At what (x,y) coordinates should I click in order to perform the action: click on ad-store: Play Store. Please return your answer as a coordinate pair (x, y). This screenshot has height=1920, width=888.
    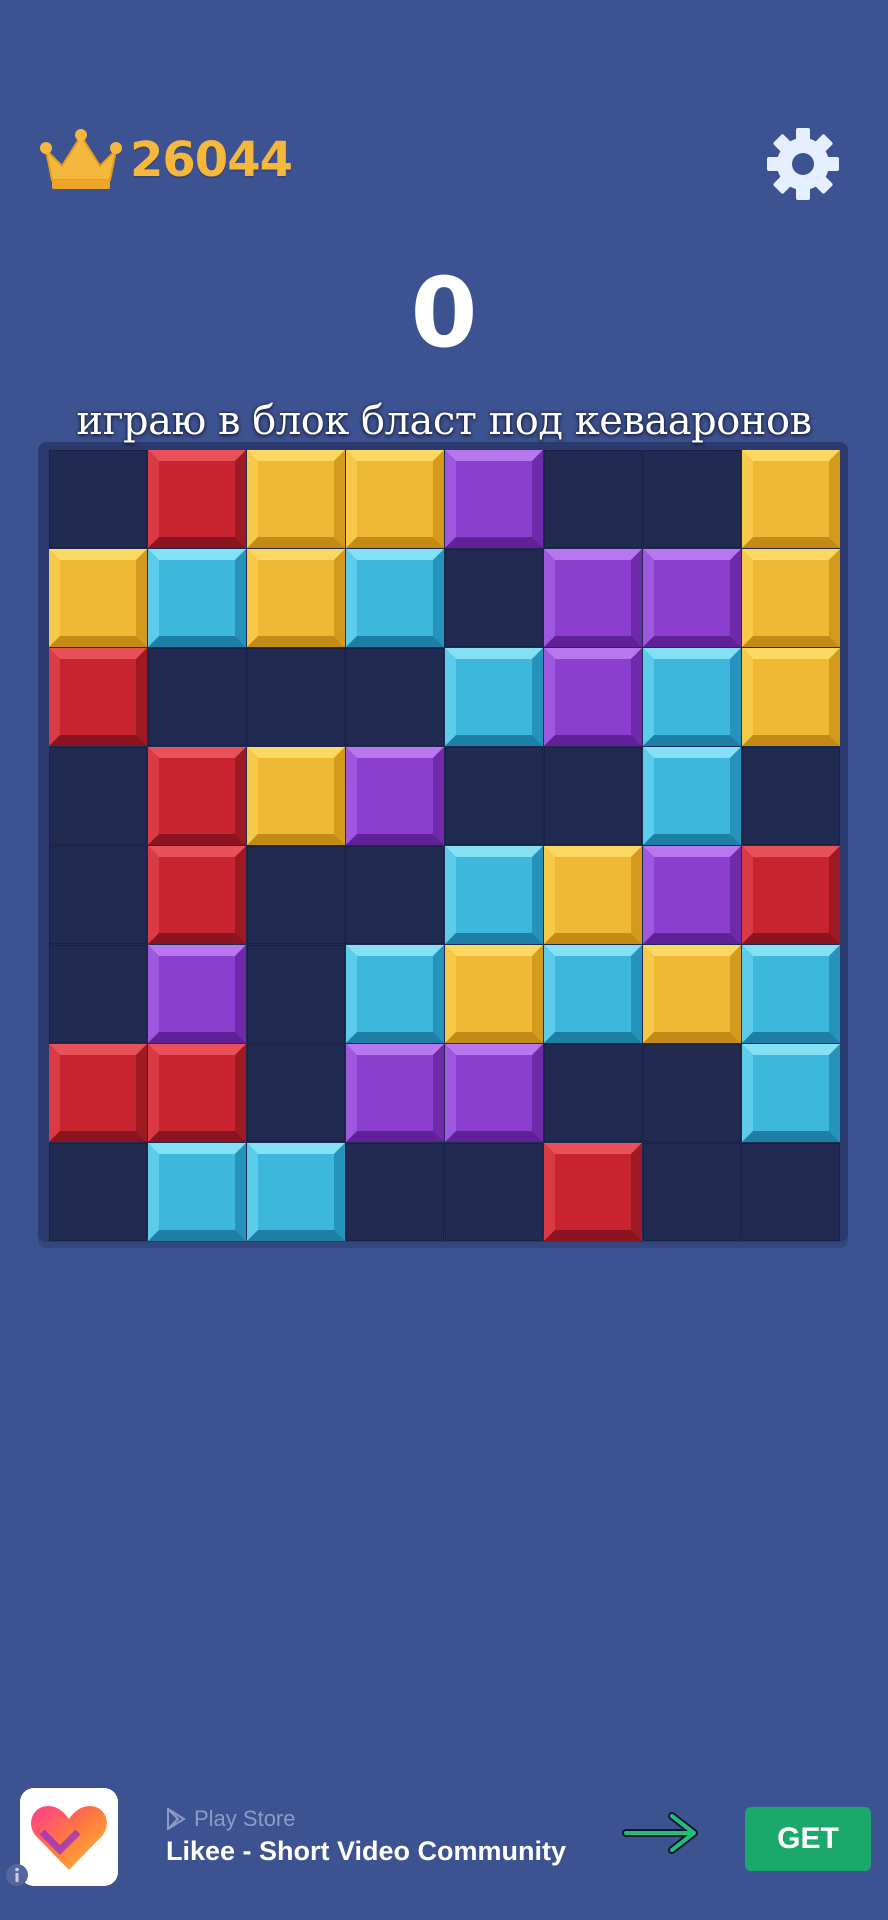
    Looking at the image, I should click on (231, 1819).